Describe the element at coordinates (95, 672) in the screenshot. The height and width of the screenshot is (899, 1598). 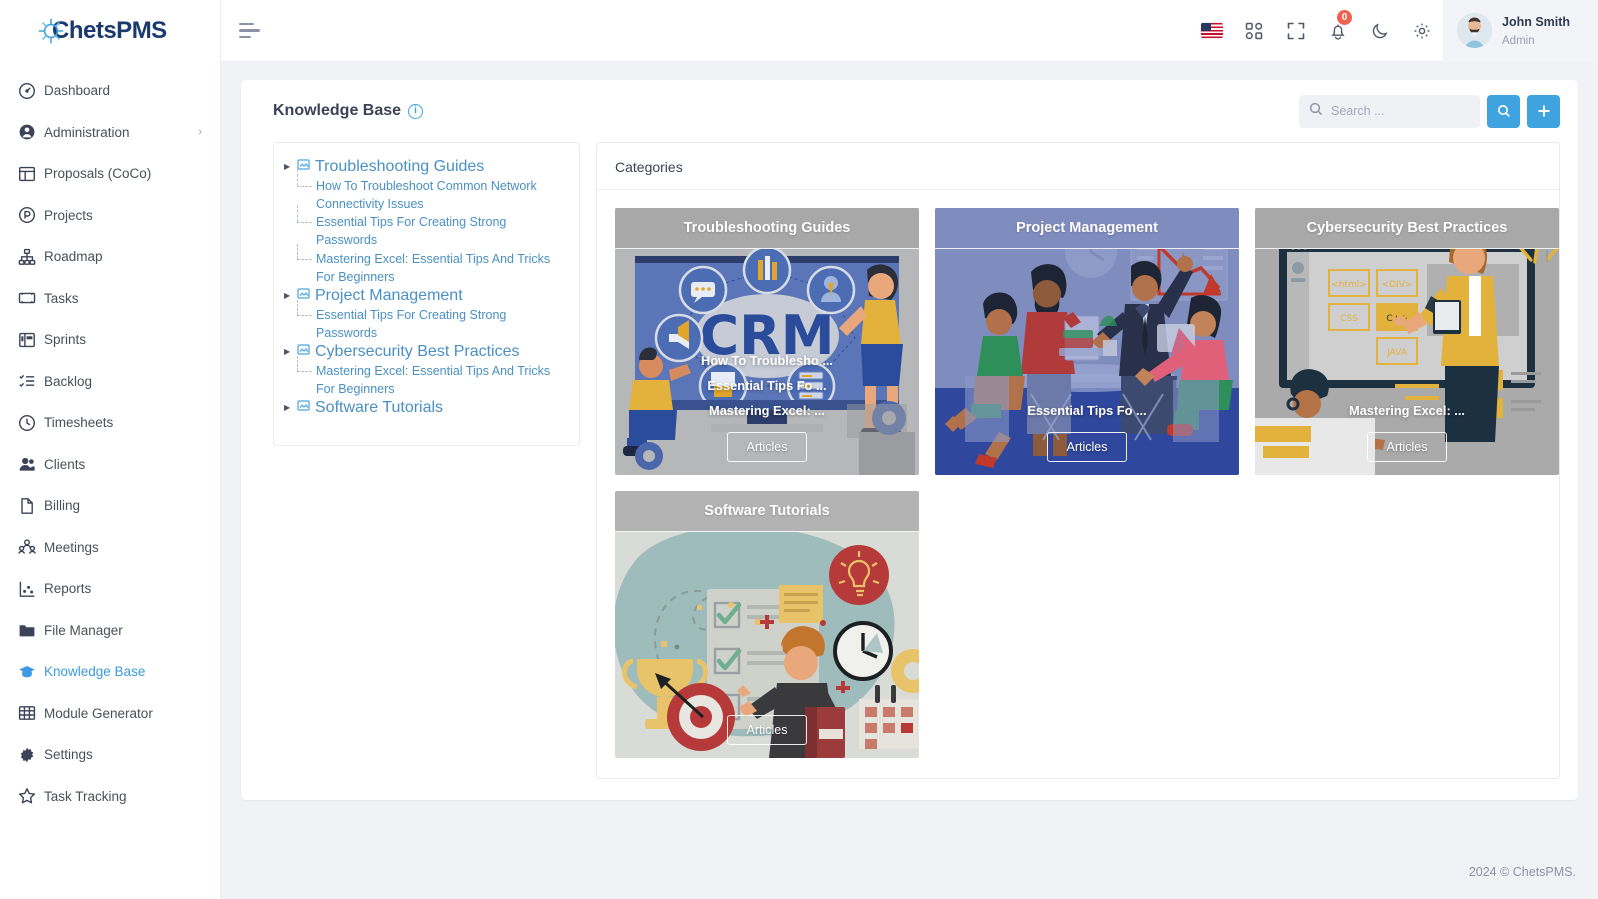
I see `sidebar-item-label: Knowledge Base` at that location.